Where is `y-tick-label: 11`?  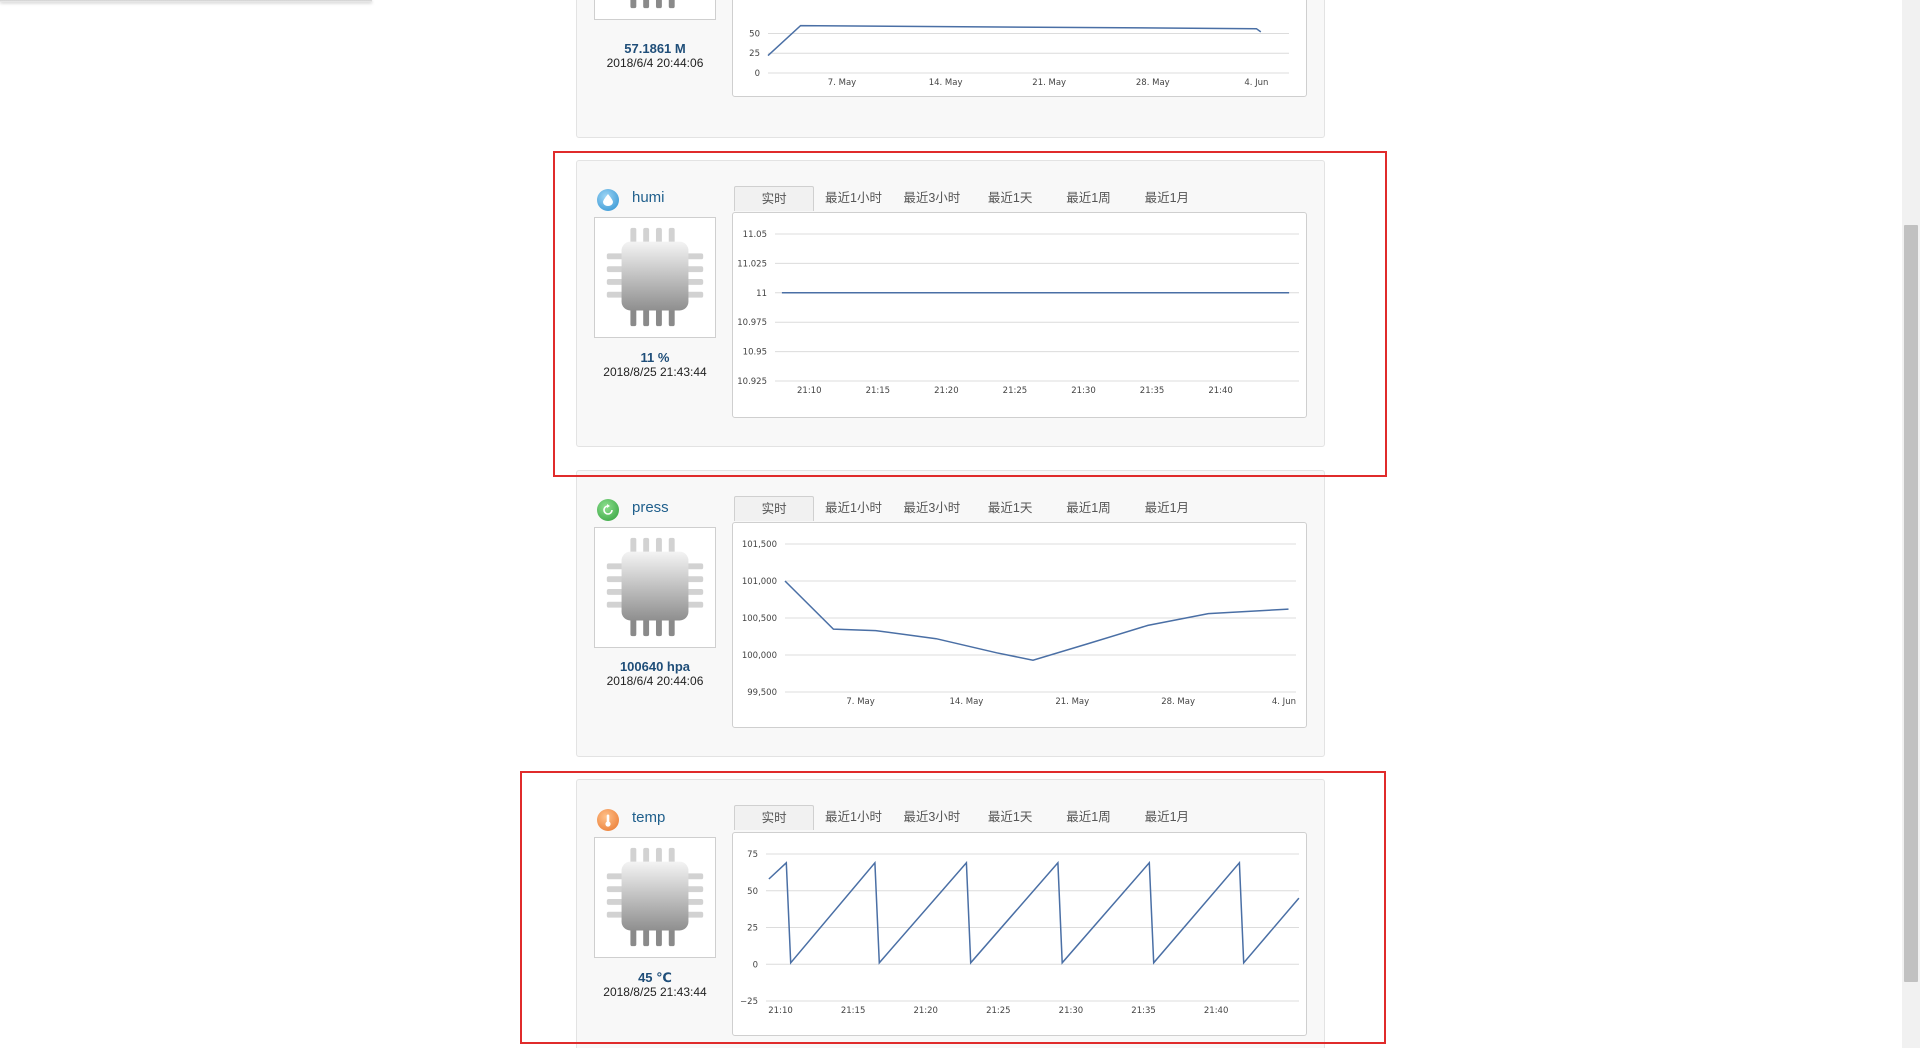 y-tick-label: 11 is located at coordinates (761, 294).